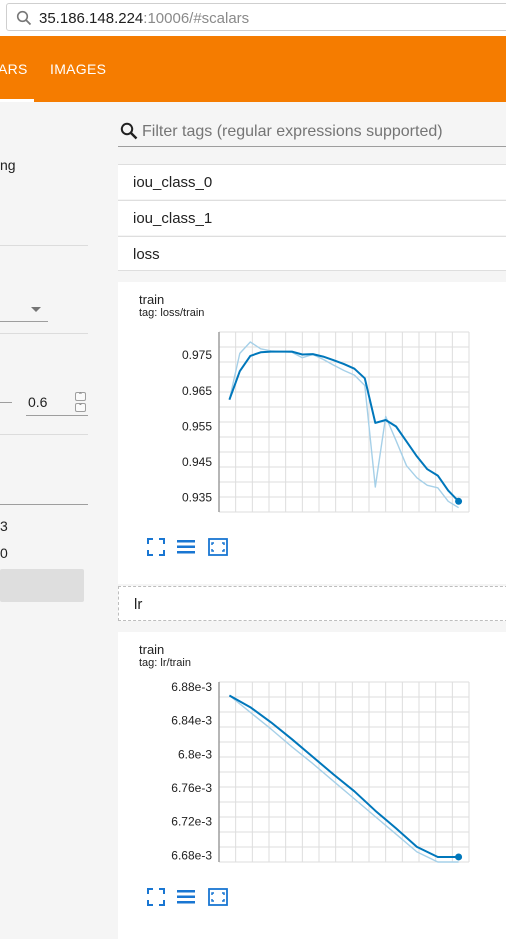  What do you see at coordinates (197, 462) in the screenshot?
I see `y-tick-label: 0.945` at bounding box center [197, 462].